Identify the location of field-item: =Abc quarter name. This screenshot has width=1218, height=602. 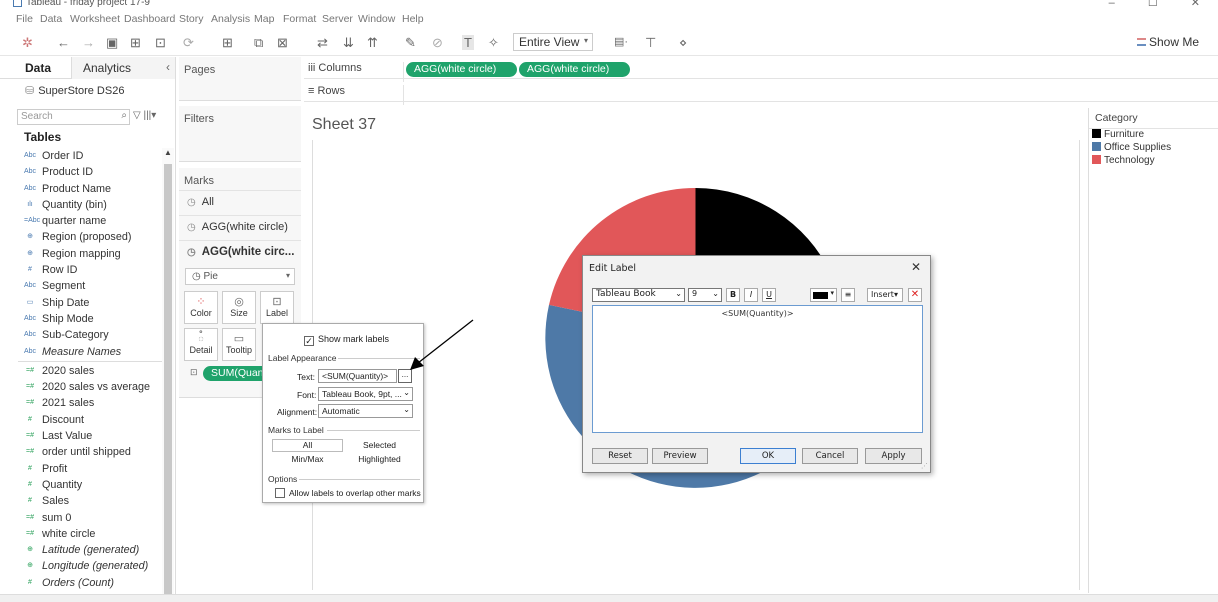
(81, 221).